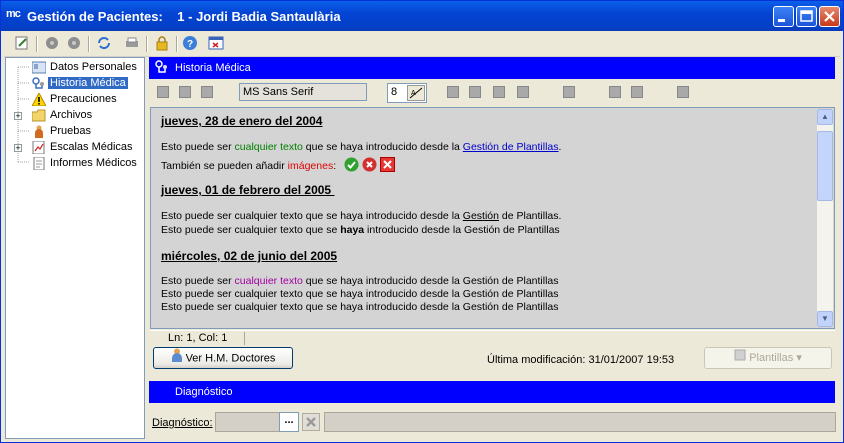 This screenshot has width=844, height=443. I want to click on folder-icon, so click(38, 115).